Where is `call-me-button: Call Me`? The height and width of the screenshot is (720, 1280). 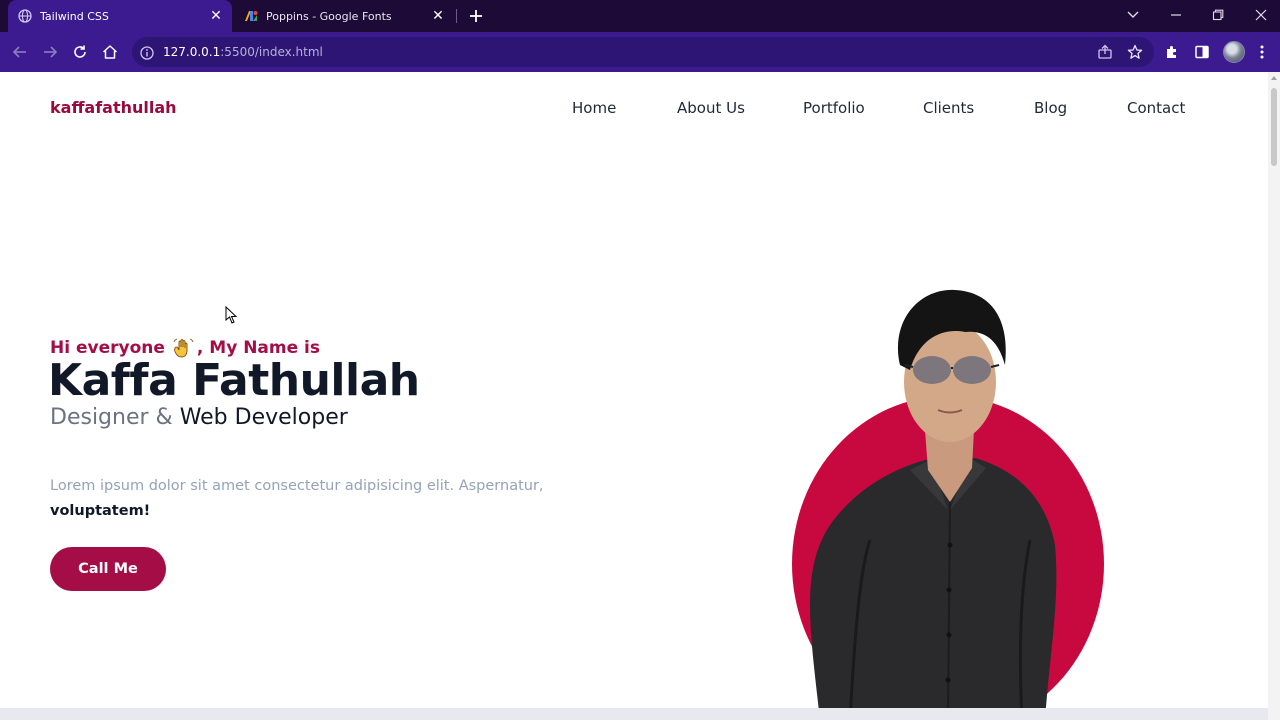 call-me-button: Call Me is located at coordinates (108, 569).